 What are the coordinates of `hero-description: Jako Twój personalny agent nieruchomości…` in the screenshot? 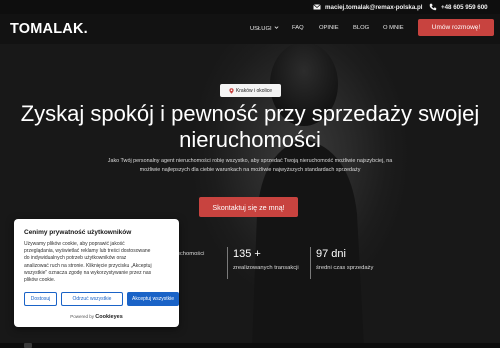 It's located at (250, 165).